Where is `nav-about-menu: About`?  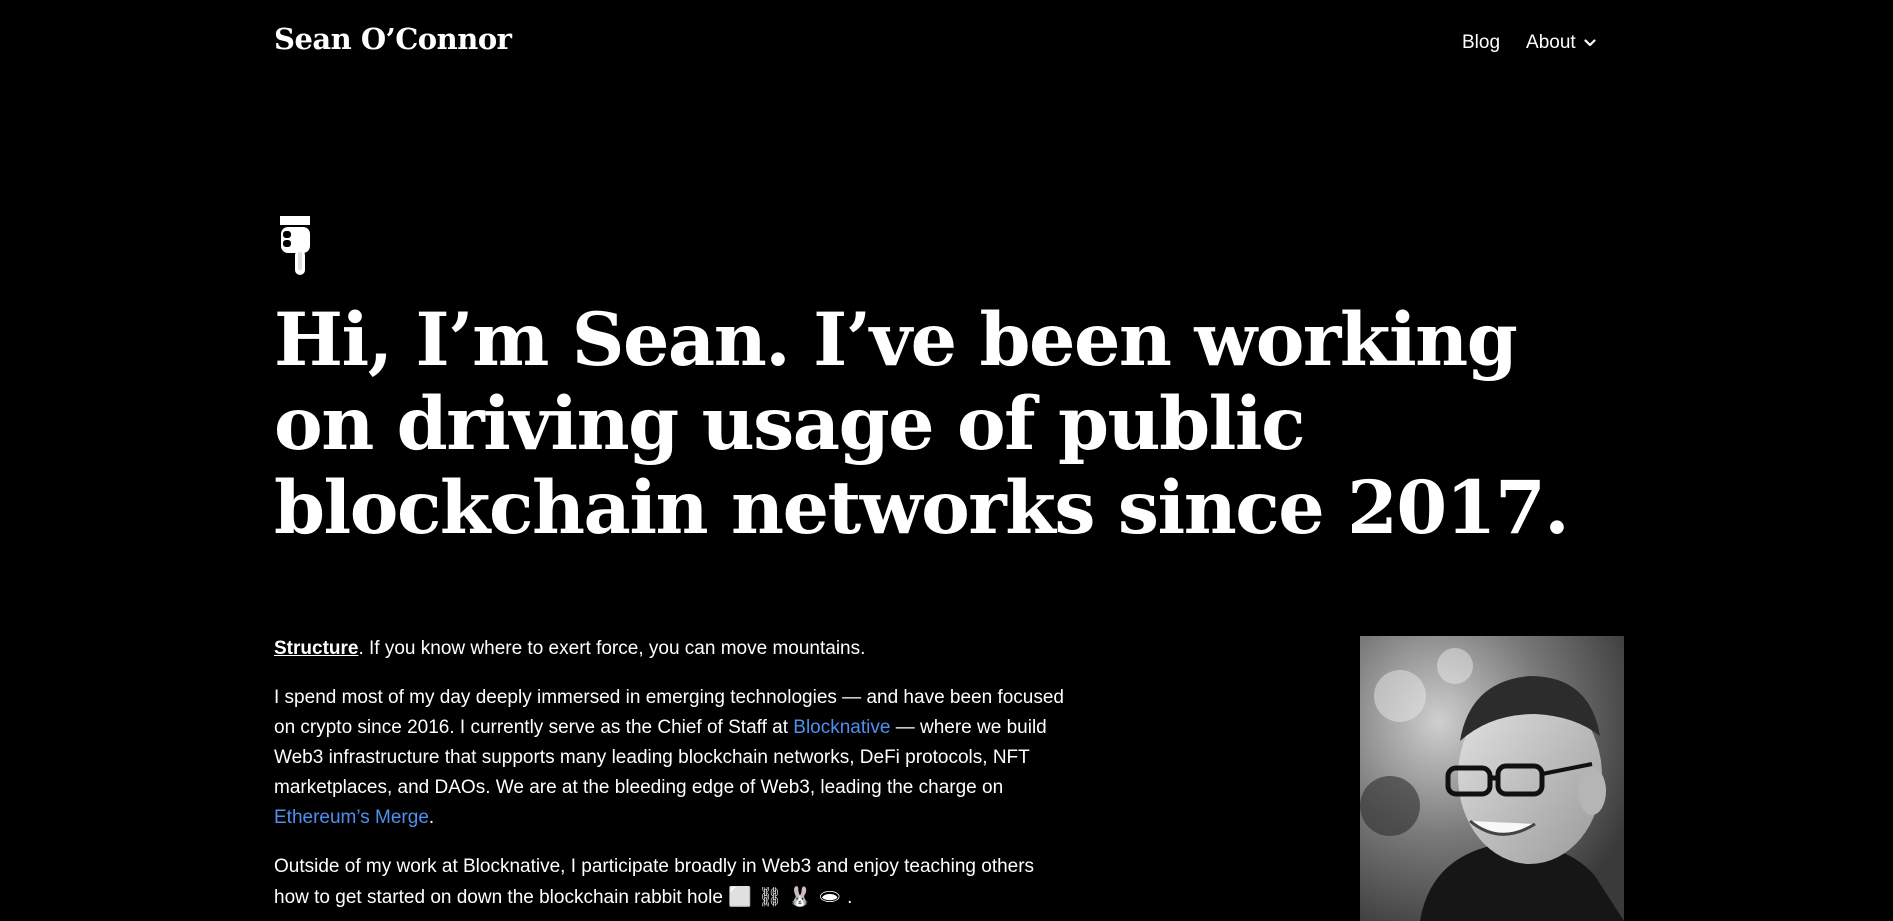
nav-about-menu: About is located at coordinates (1561, 43).